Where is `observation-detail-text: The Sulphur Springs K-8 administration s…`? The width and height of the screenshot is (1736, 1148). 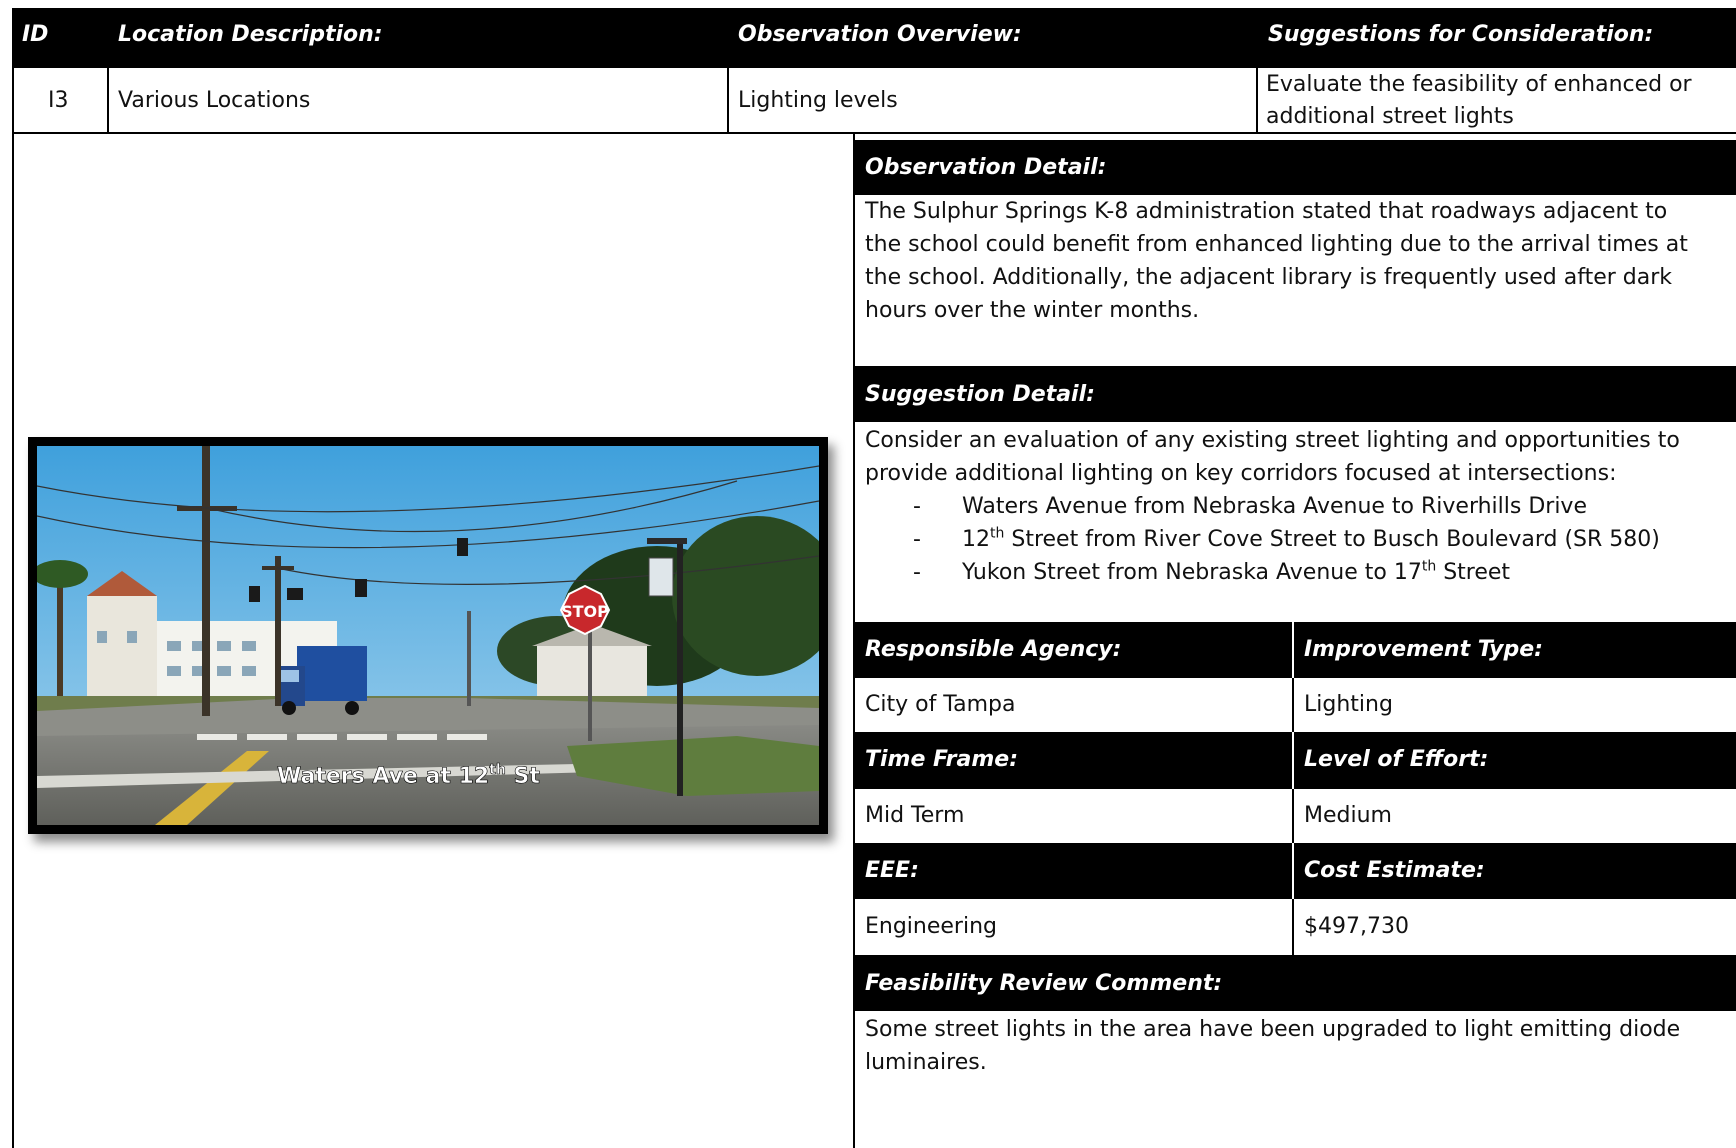 observation-detail-text: The Sulphur Springs K-8 administration s… is located at coordinates (1276, 261).